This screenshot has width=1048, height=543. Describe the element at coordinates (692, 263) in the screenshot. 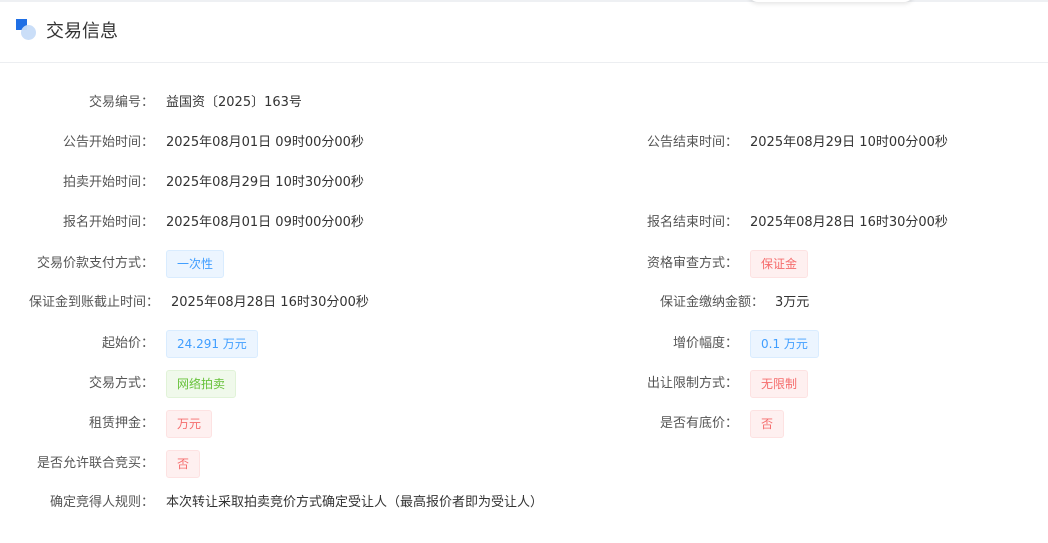

I see `field-label: 资格审查方式：` at that location.